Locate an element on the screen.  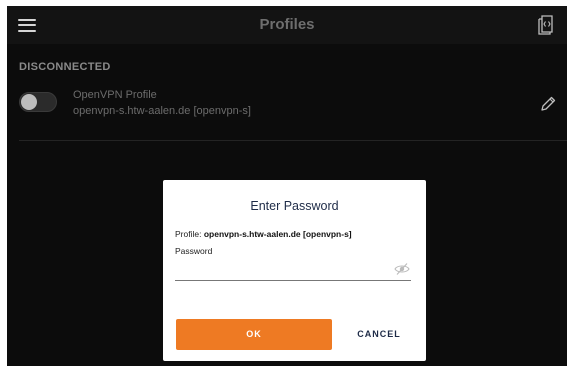
log-file-icon is located at coordinates (545, 25).